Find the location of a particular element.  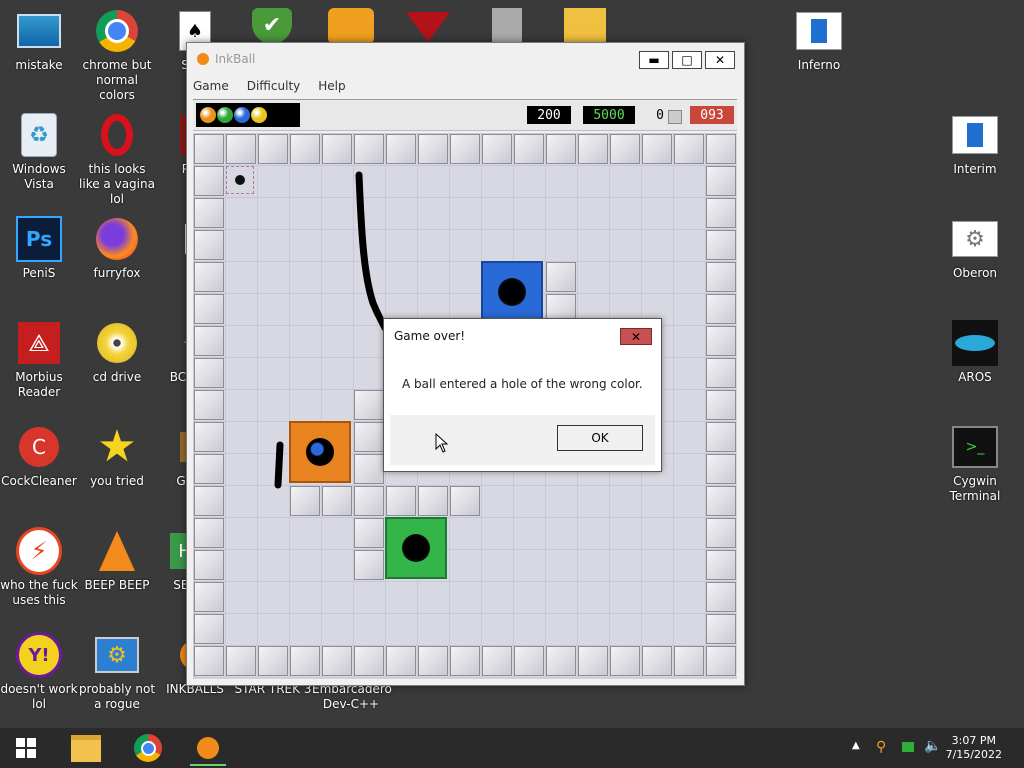

desktop-icon-star: ★ you tried is located at coordinates (117, 456).